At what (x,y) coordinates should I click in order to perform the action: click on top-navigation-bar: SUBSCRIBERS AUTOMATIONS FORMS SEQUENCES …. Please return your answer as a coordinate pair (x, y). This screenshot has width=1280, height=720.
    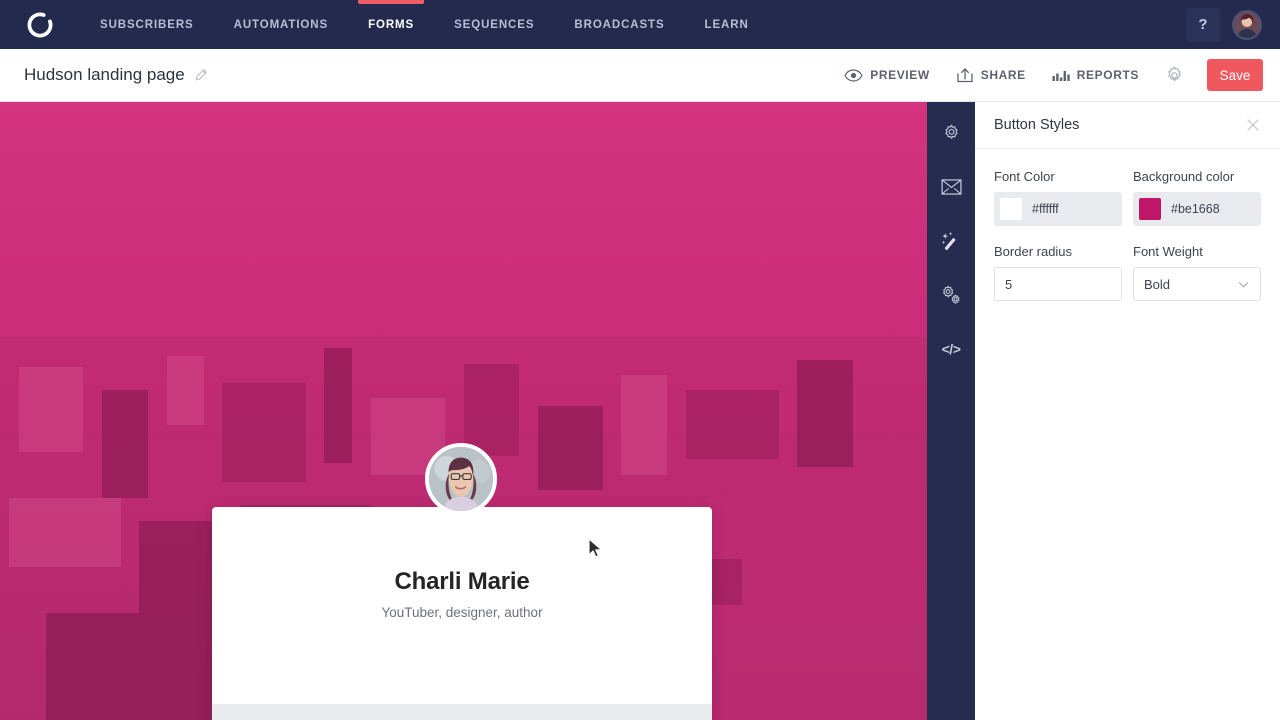
    Looking at the image, I should click on (640, 24).